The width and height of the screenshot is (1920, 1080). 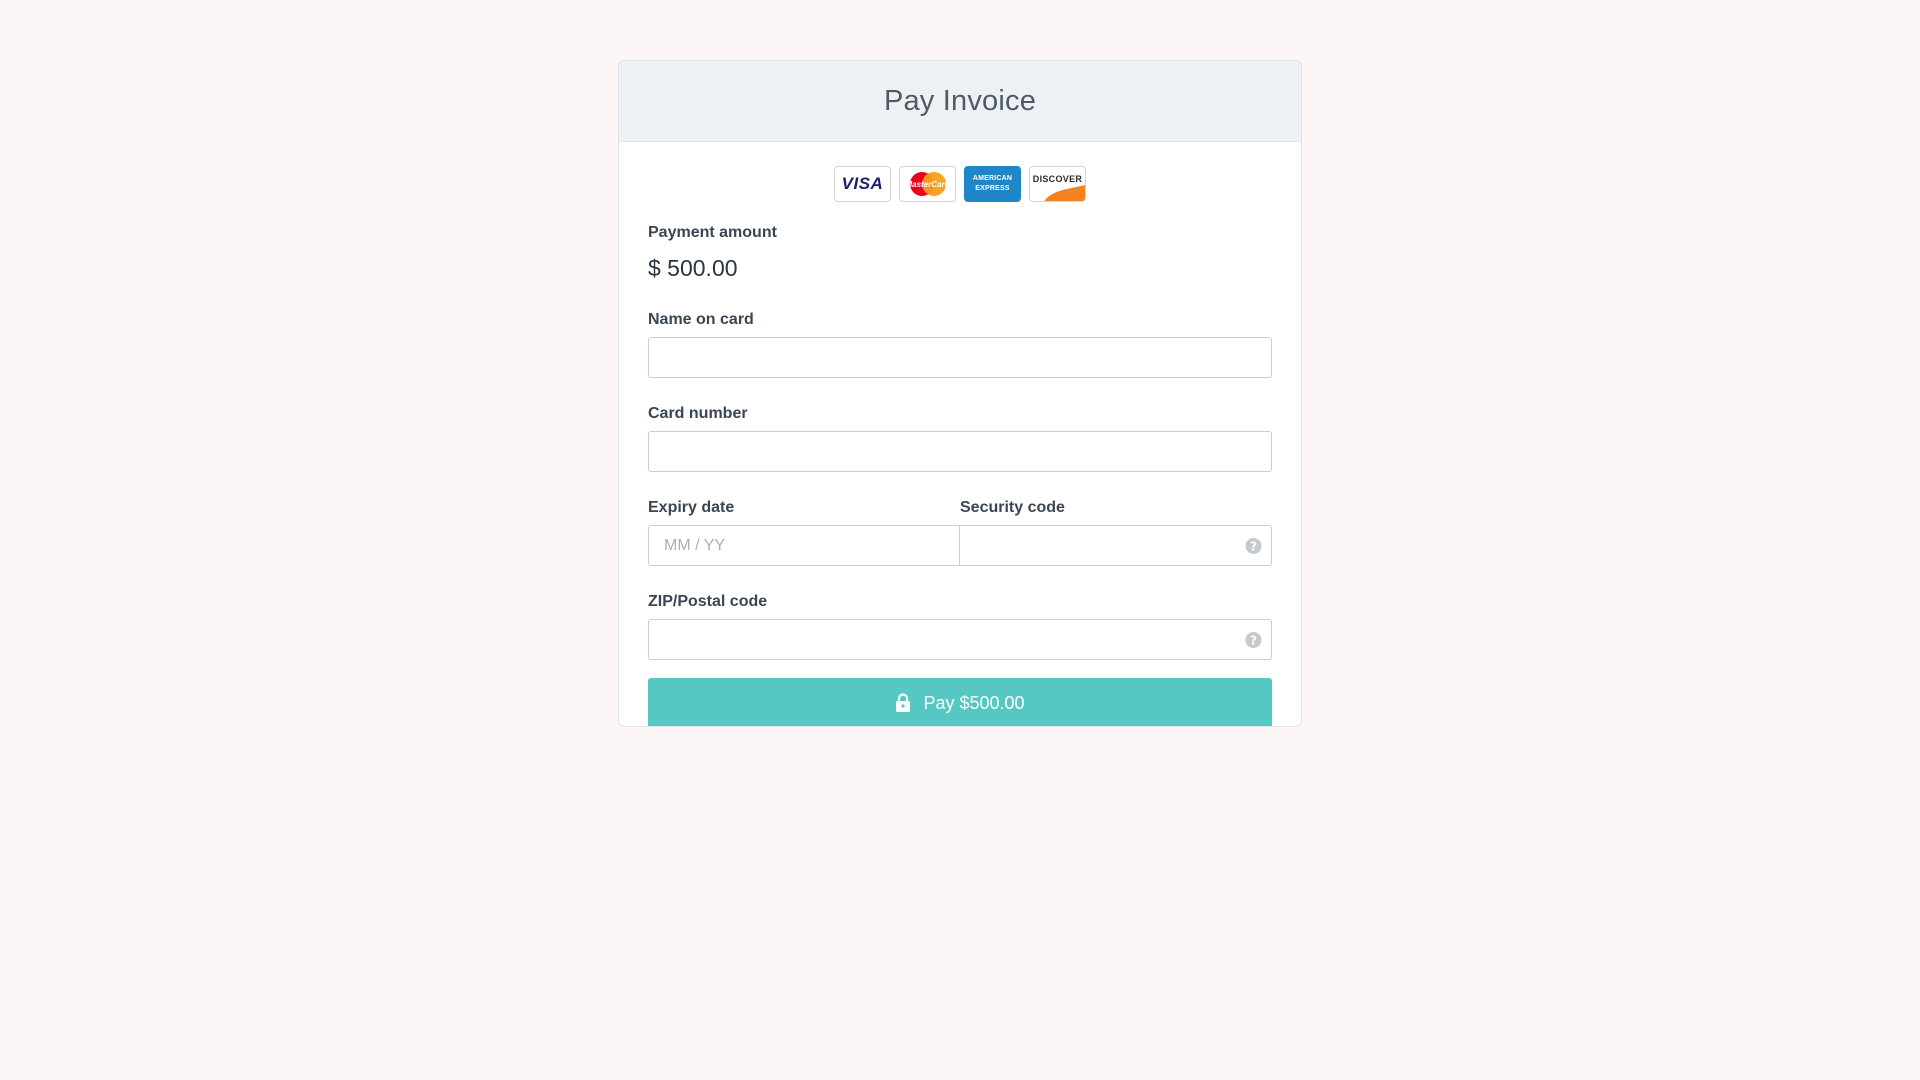 What do you see at coordinates (804, 545) in the screenshot?
I see `expiry-date-input: MM / YY` at bounding box center [804, 545].